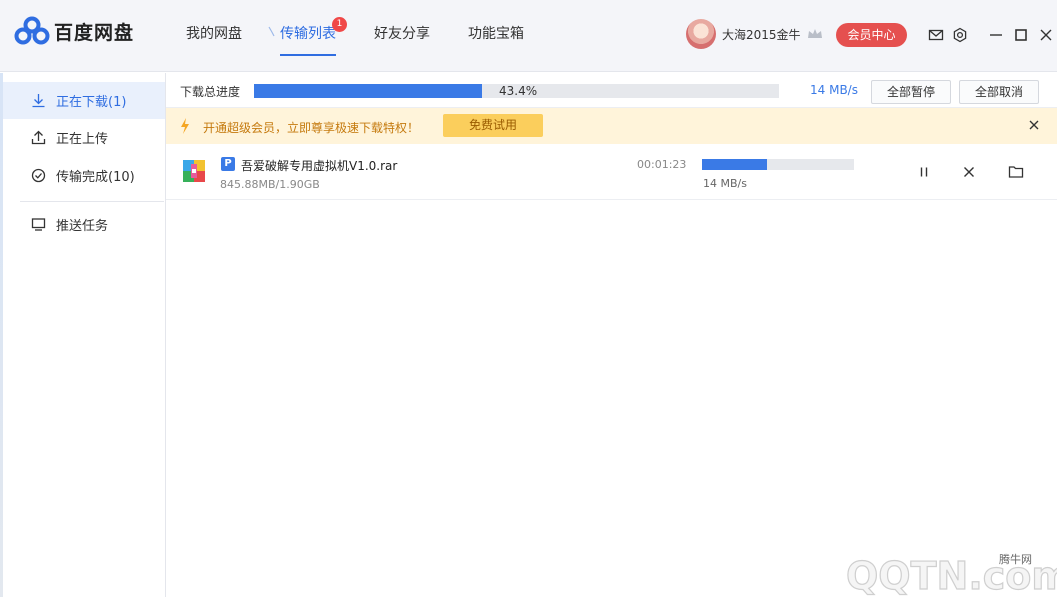 The width and height of the screenshot is (1057, 597). What do you see at coordinates (778, 164) in the screenshot?
I see `file-progress-track` at bounding box center [778, 164].